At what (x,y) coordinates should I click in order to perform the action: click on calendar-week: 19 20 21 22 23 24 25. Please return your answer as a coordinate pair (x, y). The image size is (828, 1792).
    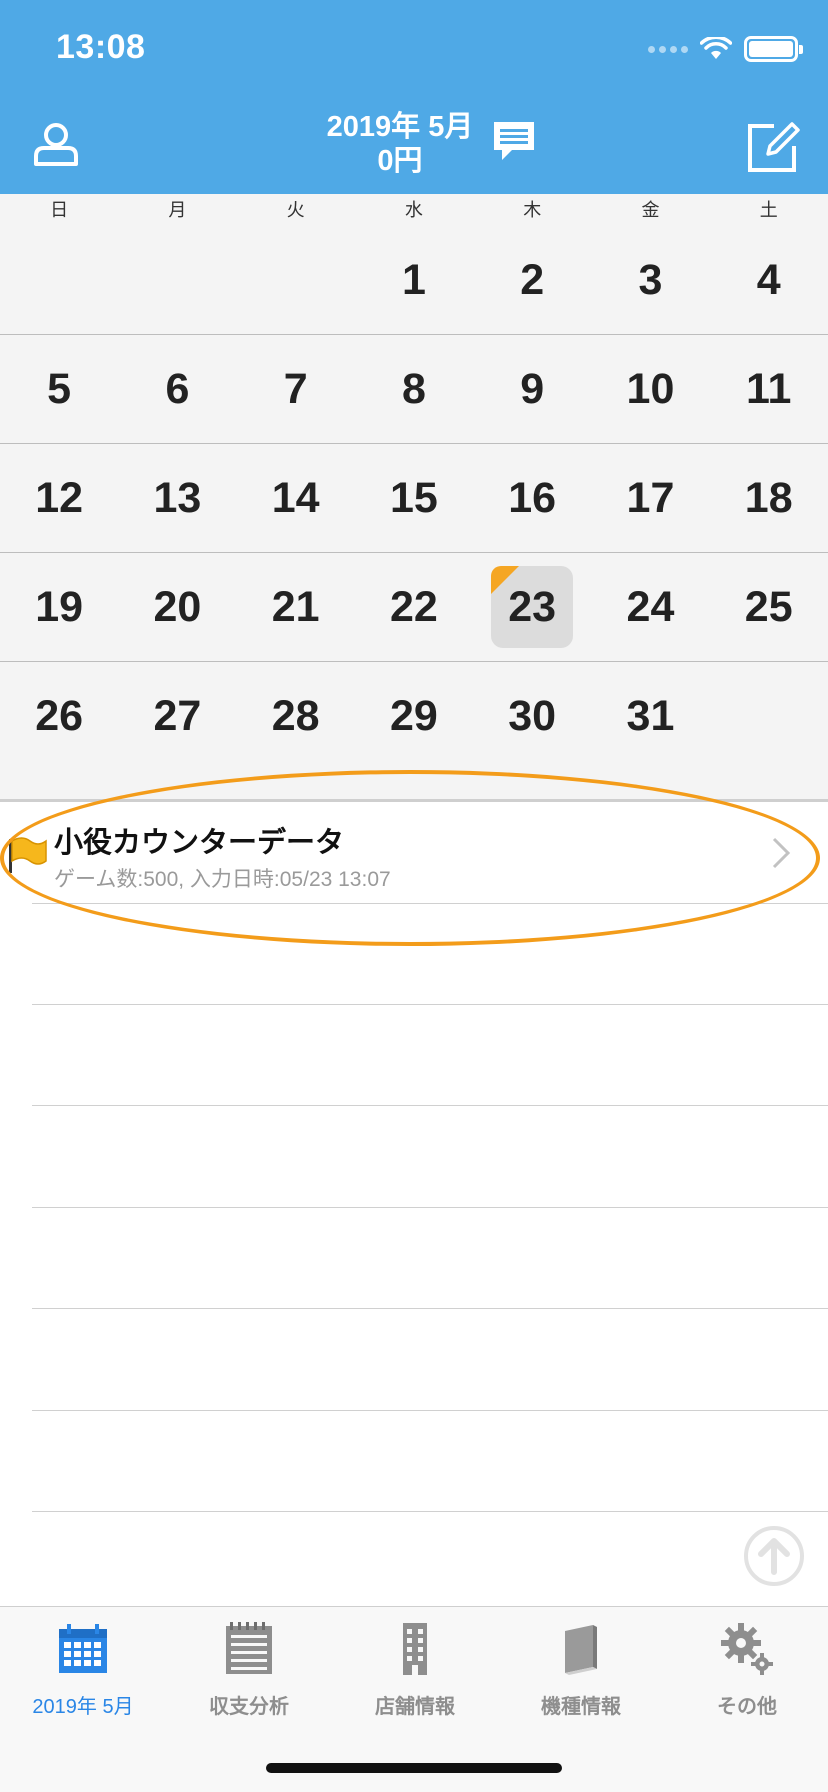
    Looking at the image, I should click on (414, 607).